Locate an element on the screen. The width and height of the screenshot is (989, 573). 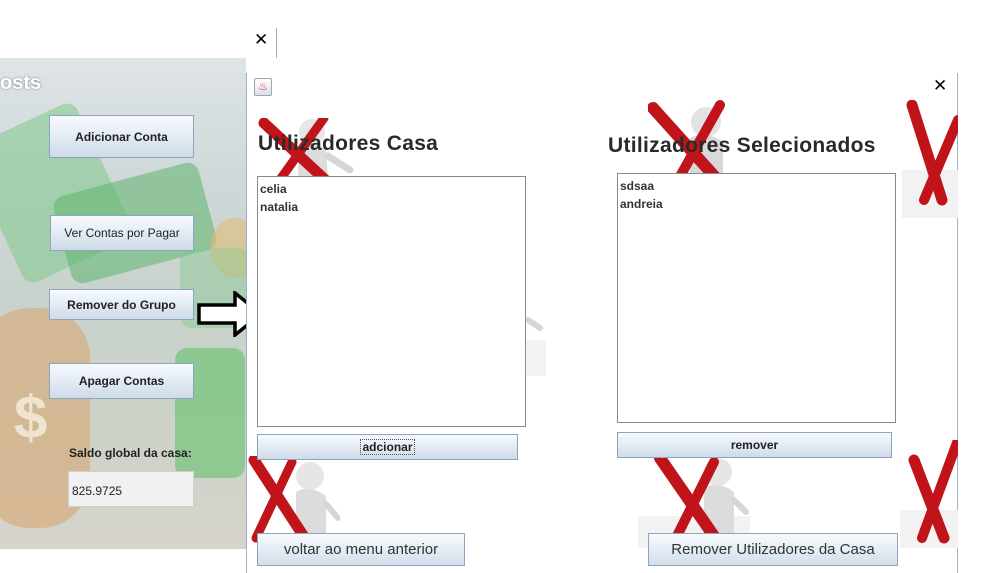
adicionar-button-label: adcionar is located at coordinates (387, 447).